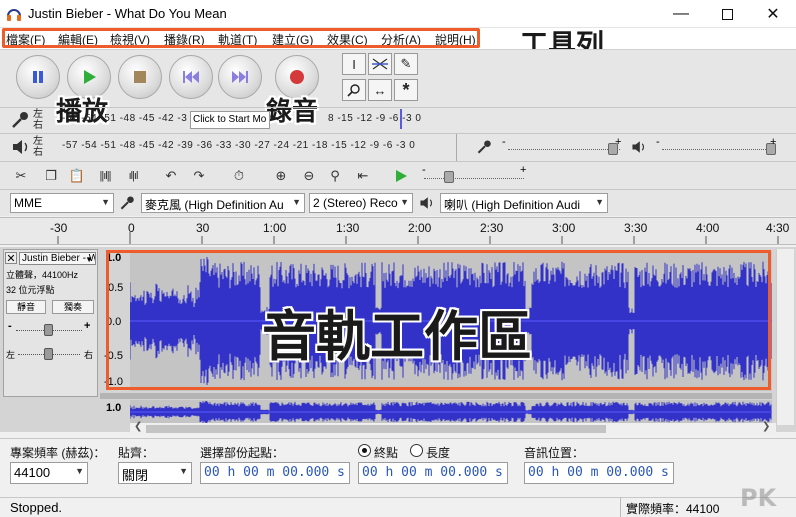 Image resolution: width=796 pixels, height=517 pixels. I want to click on trim-button: ||ıl||, so click(105, 176).